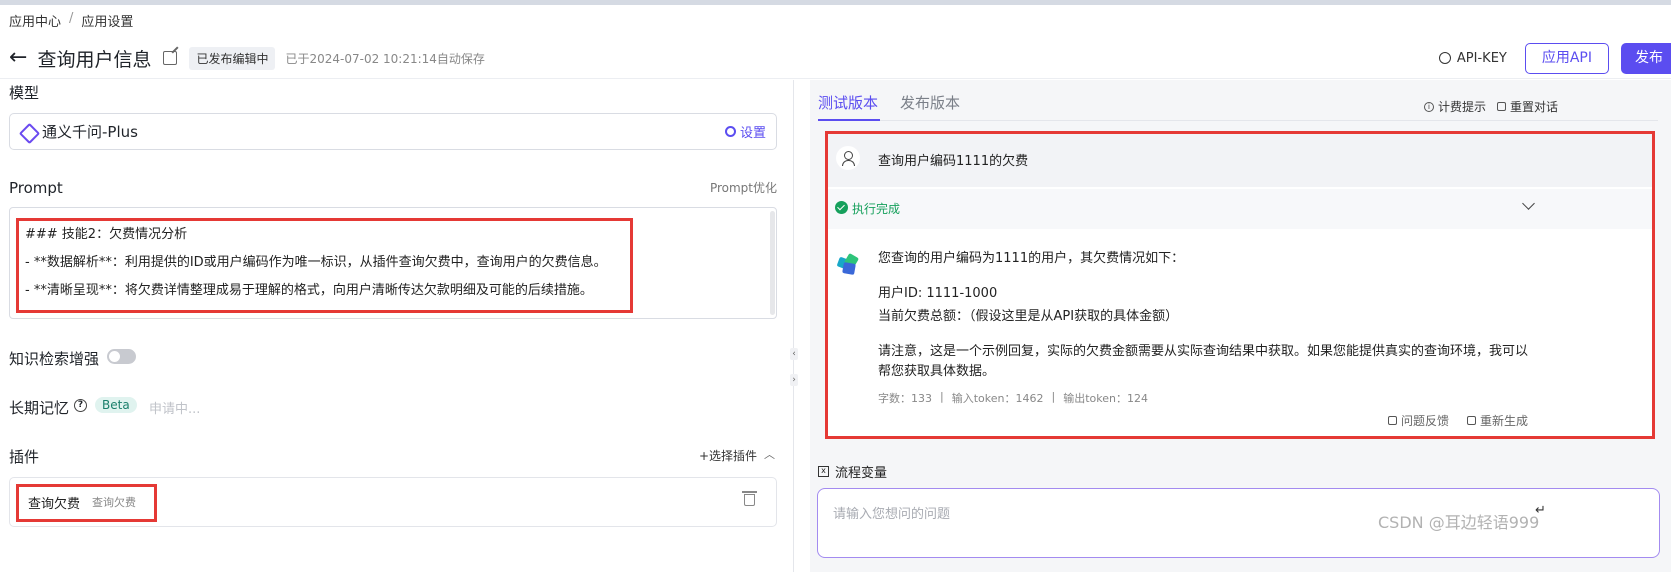 The height and width of the screenshot is (572, 1671). Describe the element at coordinates (730, 131) in the screenshot. I see `gear-icon` at that location.